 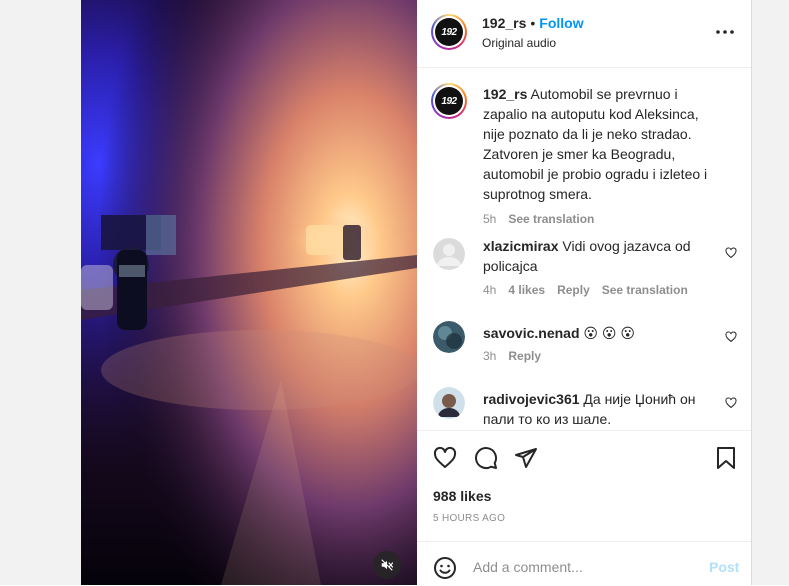 What do you see at coordinates (551, 219) in the screenshot?
I see `caption-see-translation: See translation` at bounding box center [551, 219].